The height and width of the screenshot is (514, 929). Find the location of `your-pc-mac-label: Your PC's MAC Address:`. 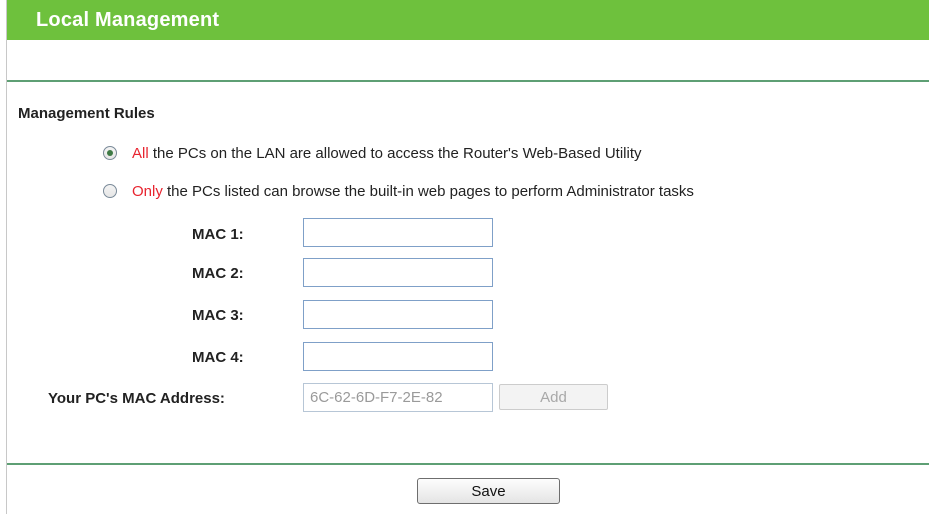

your-pc-mac-label: Your PC's MAC Address: is located at coordinates (136, 398).